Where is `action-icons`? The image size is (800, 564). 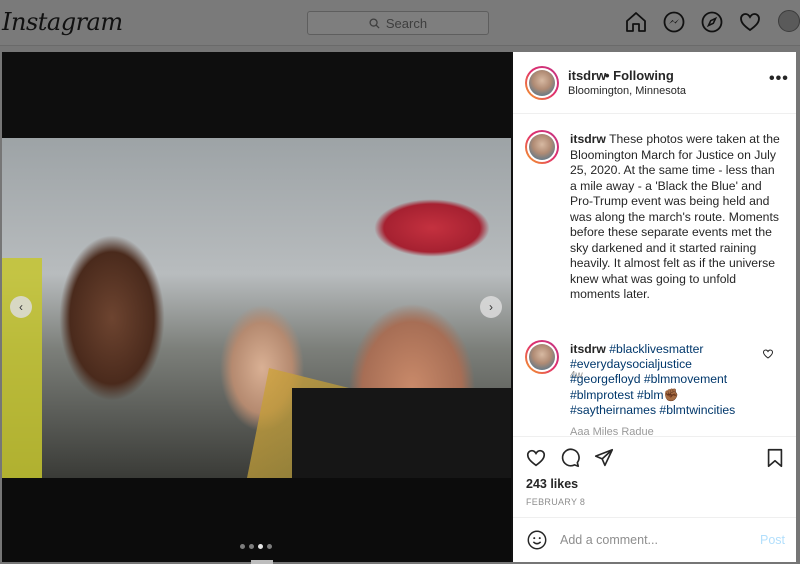 action-icons is located at coordinates (570, 458).